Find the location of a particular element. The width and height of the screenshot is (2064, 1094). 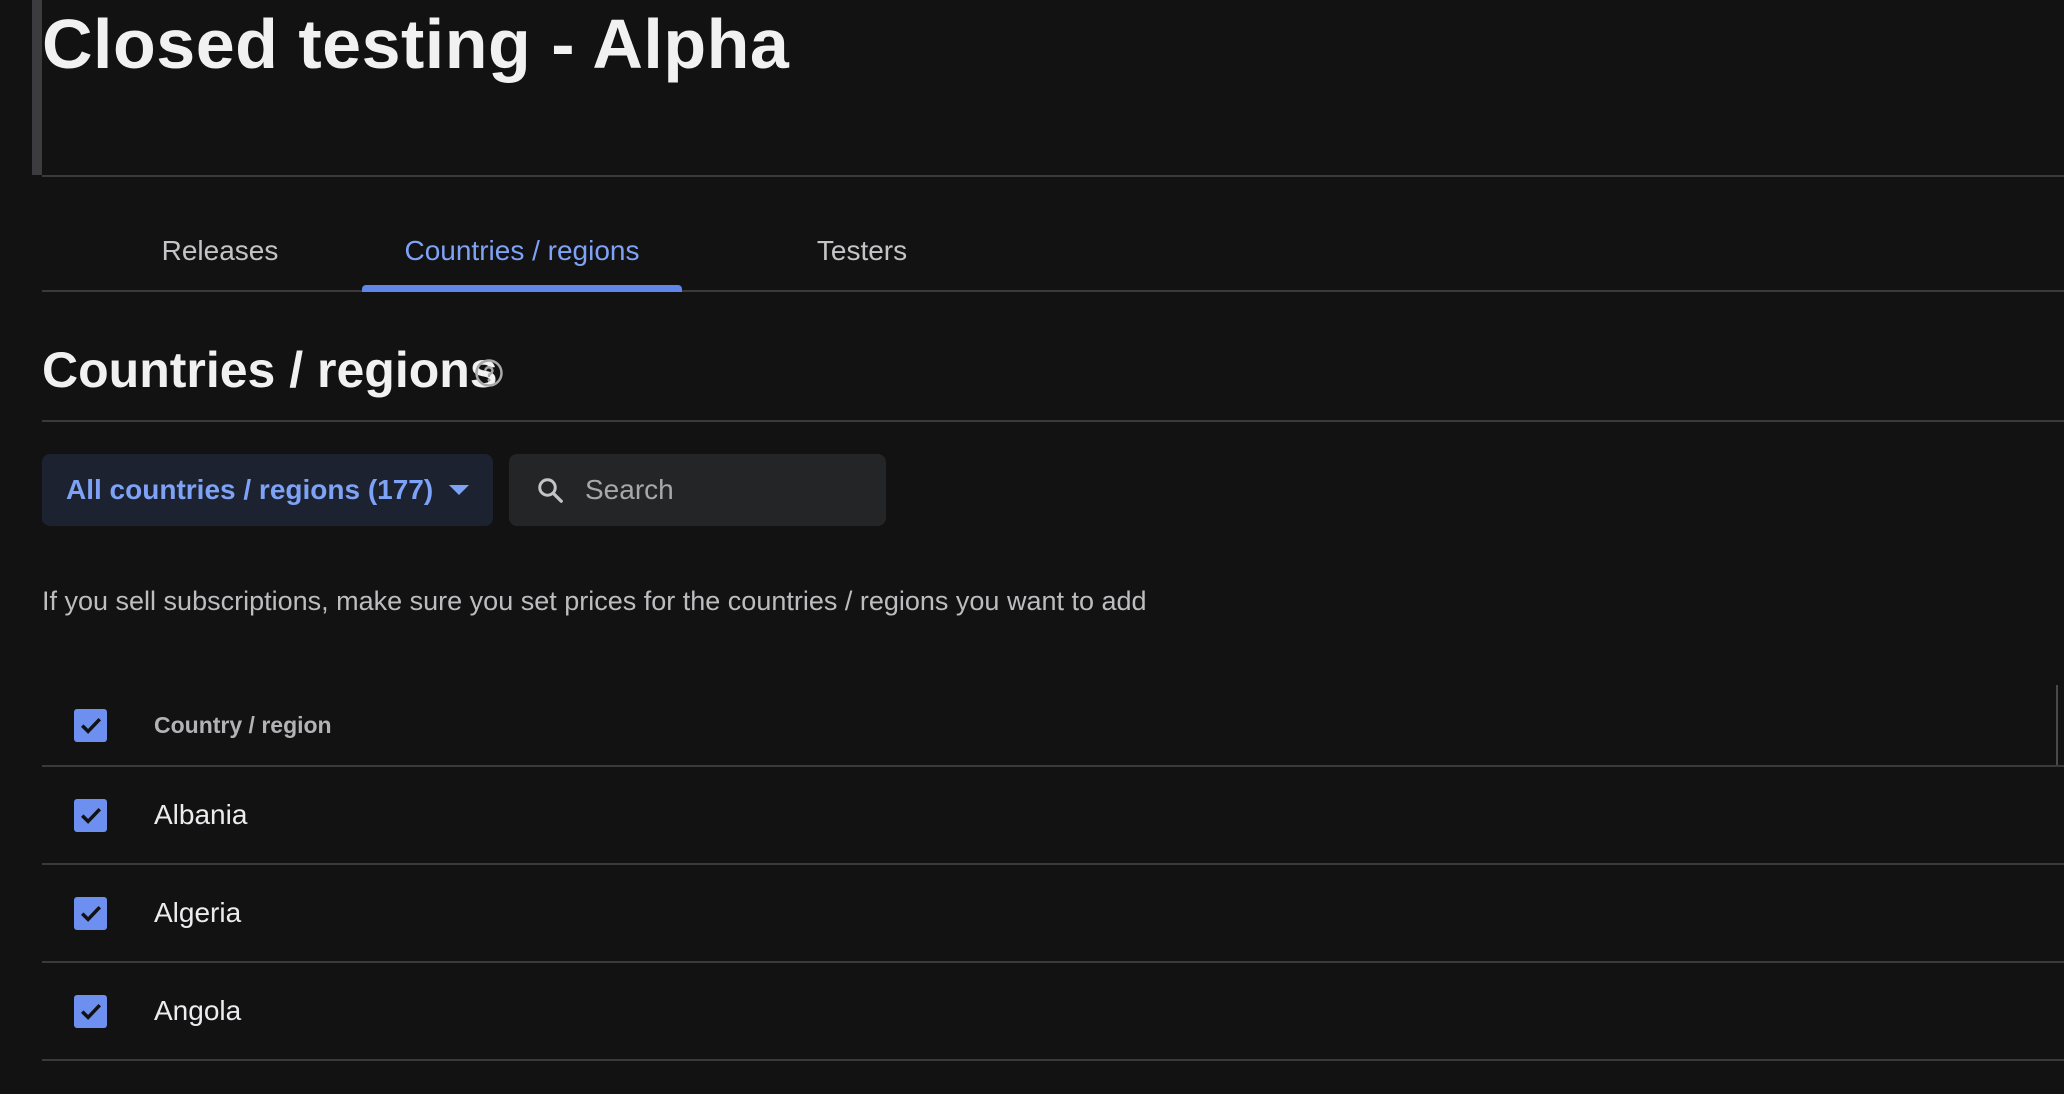

search-icon is located at coordinates (550, 490).